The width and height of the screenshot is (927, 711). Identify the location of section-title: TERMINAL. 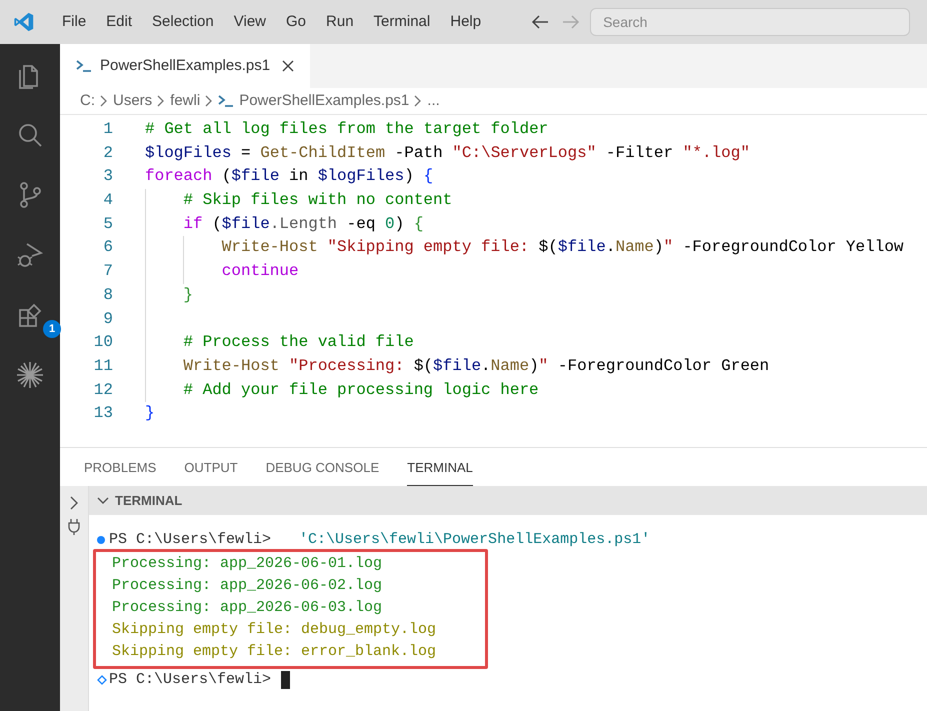
(148, 501).